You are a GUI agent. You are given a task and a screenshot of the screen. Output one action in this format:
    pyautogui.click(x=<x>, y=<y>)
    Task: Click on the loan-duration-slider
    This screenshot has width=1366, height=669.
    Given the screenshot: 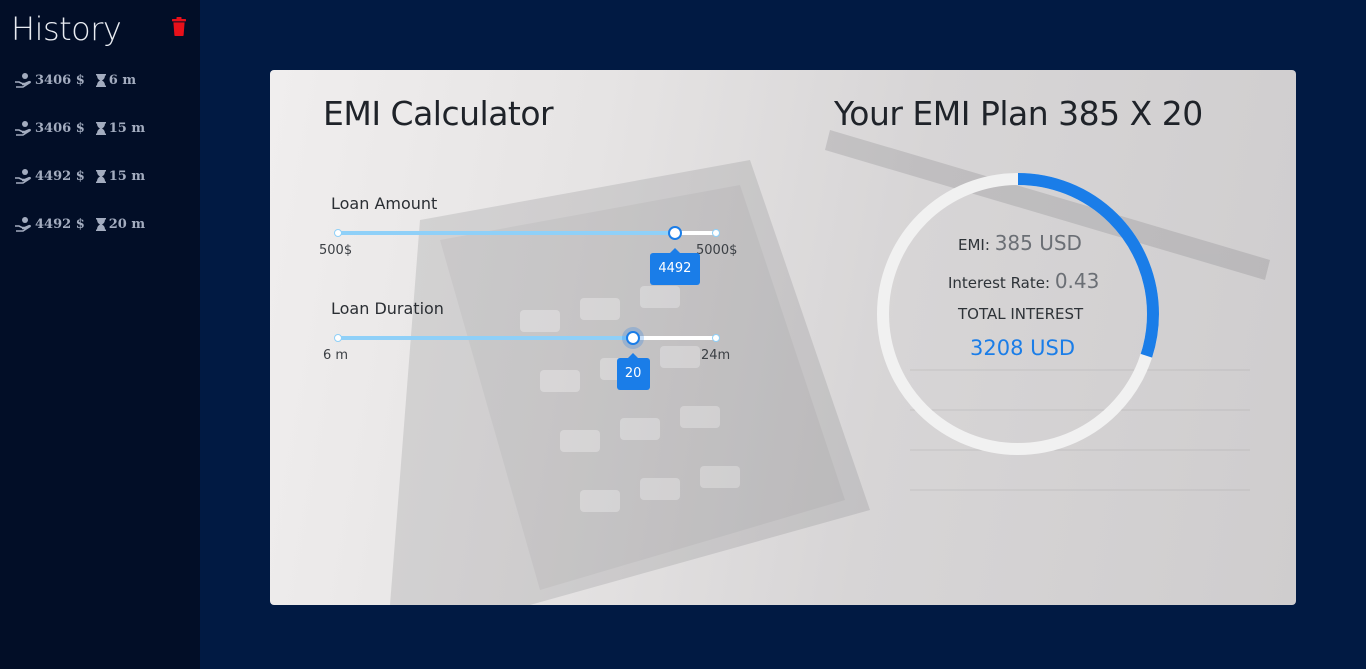 What is the action you would take?
    pyautogui.click(x=527, y=338)
    